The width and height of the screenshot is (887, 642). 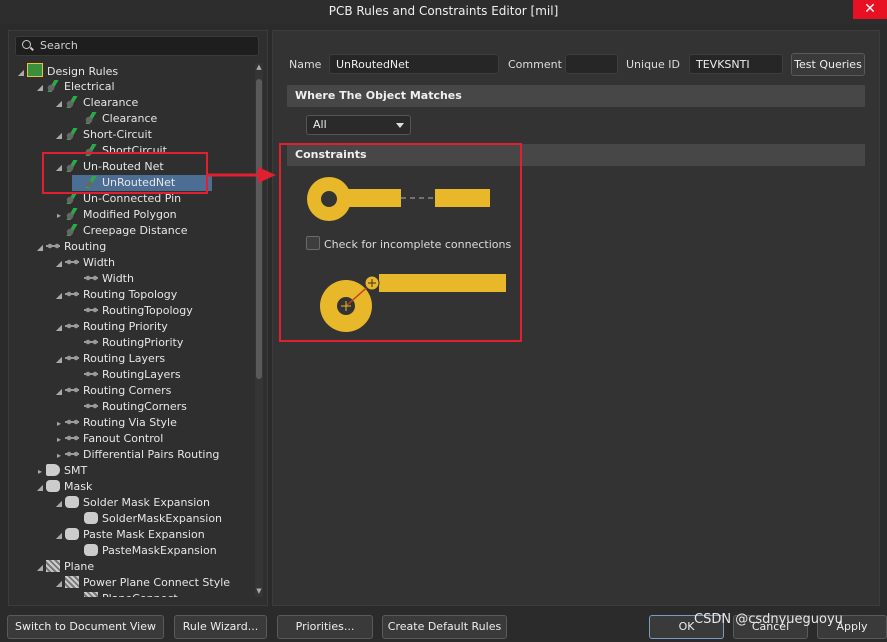 I want to click on tree-item: ◢ Power Plane Connect Style, so click(x=141, y=583).